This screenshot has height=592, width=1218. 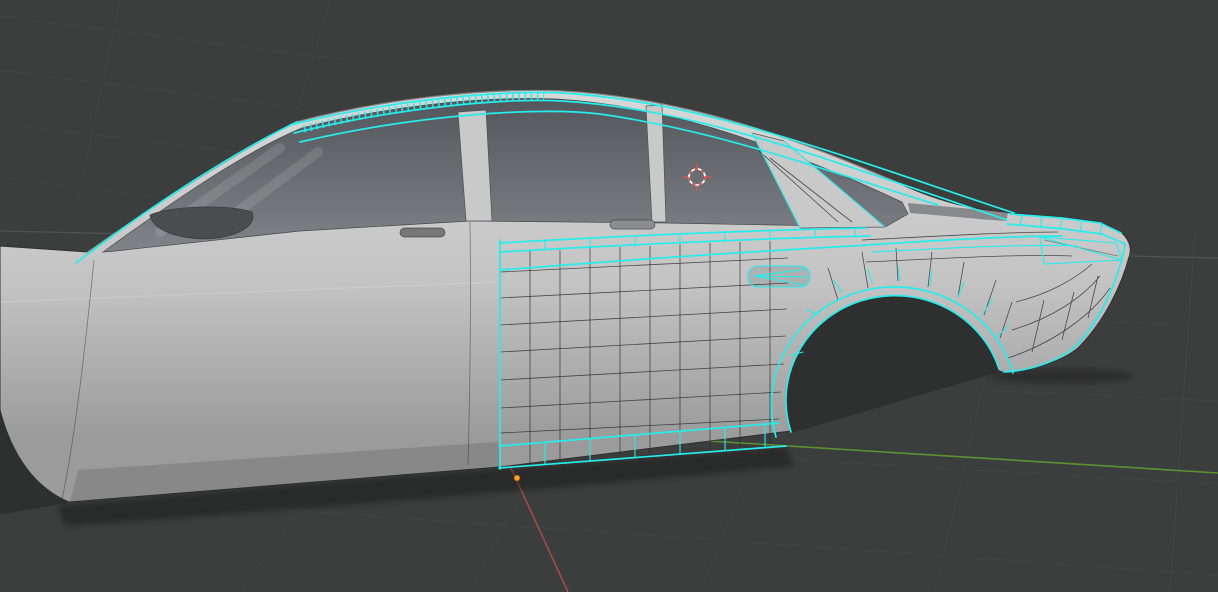 I want to click on front-door-handle, so click(x=422, y=232).